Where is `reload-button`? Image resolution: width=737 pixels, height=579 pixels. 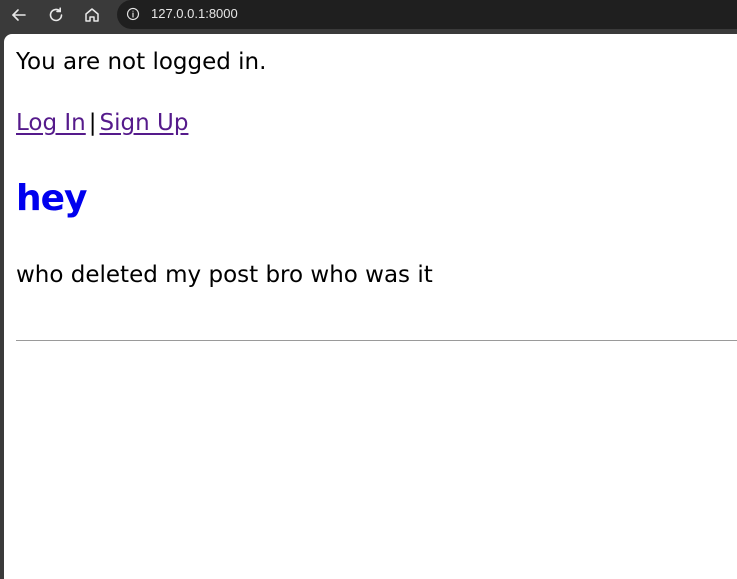
reload-button is located at coordinates (56, 15).